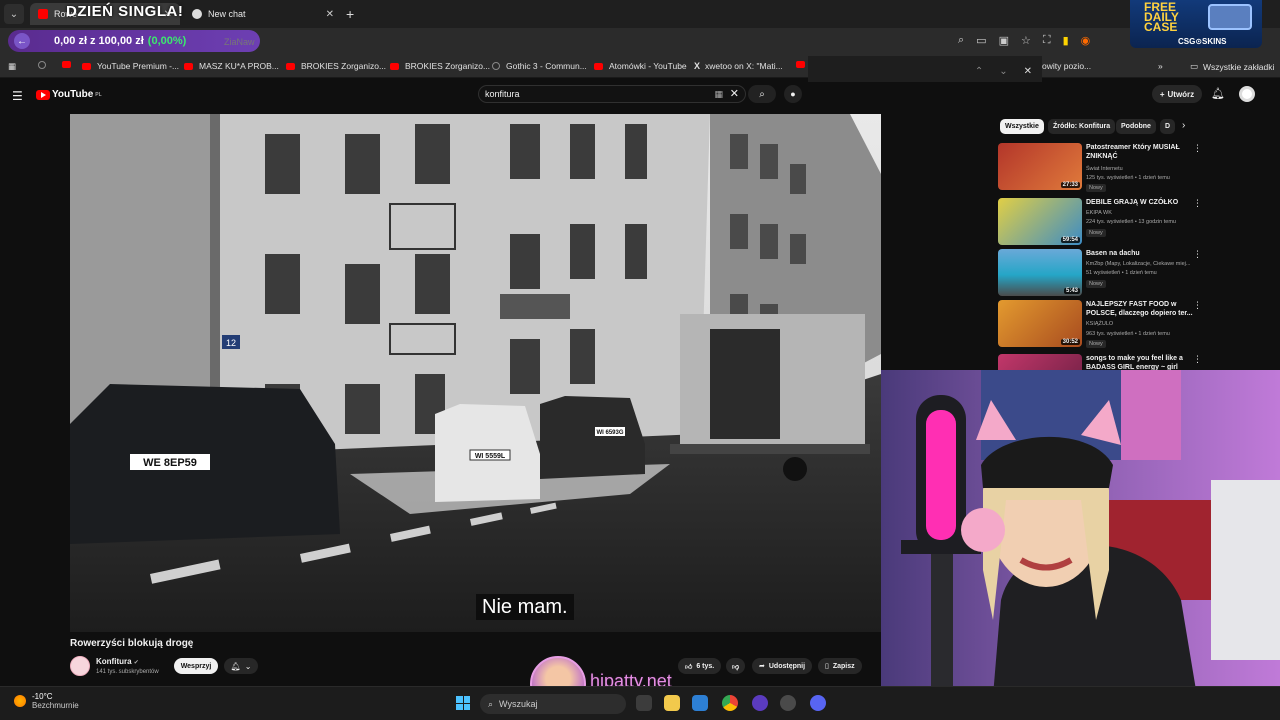 The width and height of the screenshot is (1280, 720). Describe the element at coordinates (553, 704) in the screenshot. I see `taskbar-search: ⌕ Wyszukaj` at that location.